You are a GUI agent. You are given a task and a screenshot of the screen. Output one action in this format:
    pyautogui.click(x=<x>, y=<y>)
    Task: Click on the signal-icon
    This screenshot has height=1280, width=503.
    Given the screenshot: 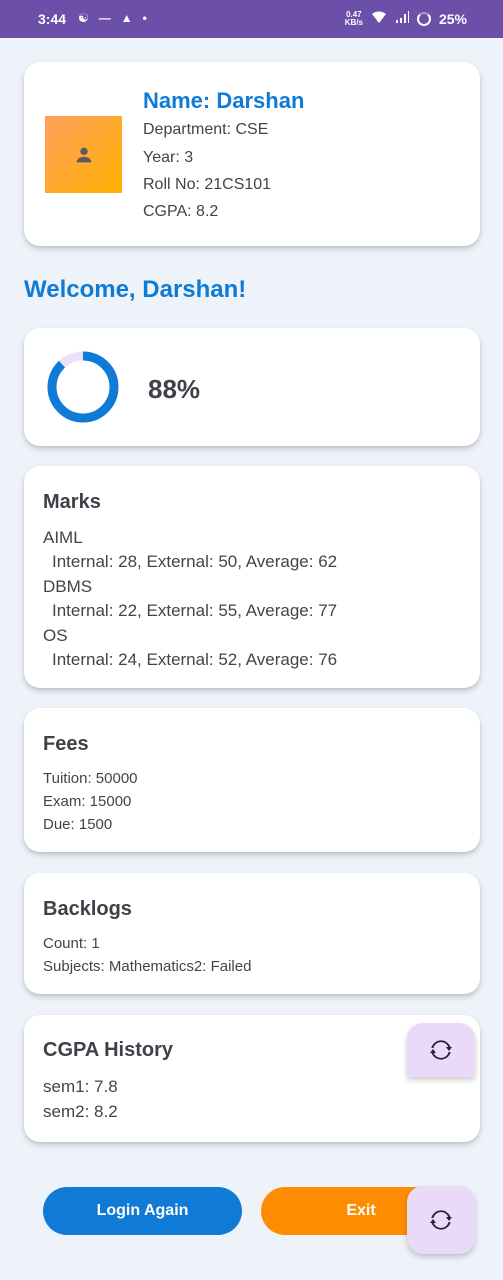 What is the action you would take?
    pyautogui.click(x=402, y=18)
    